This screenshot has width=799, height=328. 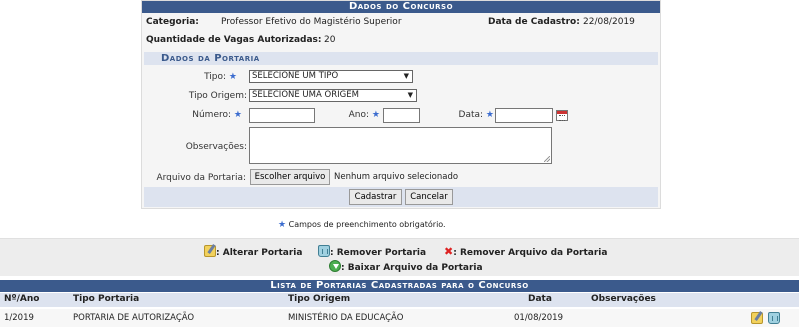 I want to click on portaria-section-title: Dados da Portaria, so click(x=401, y=58).